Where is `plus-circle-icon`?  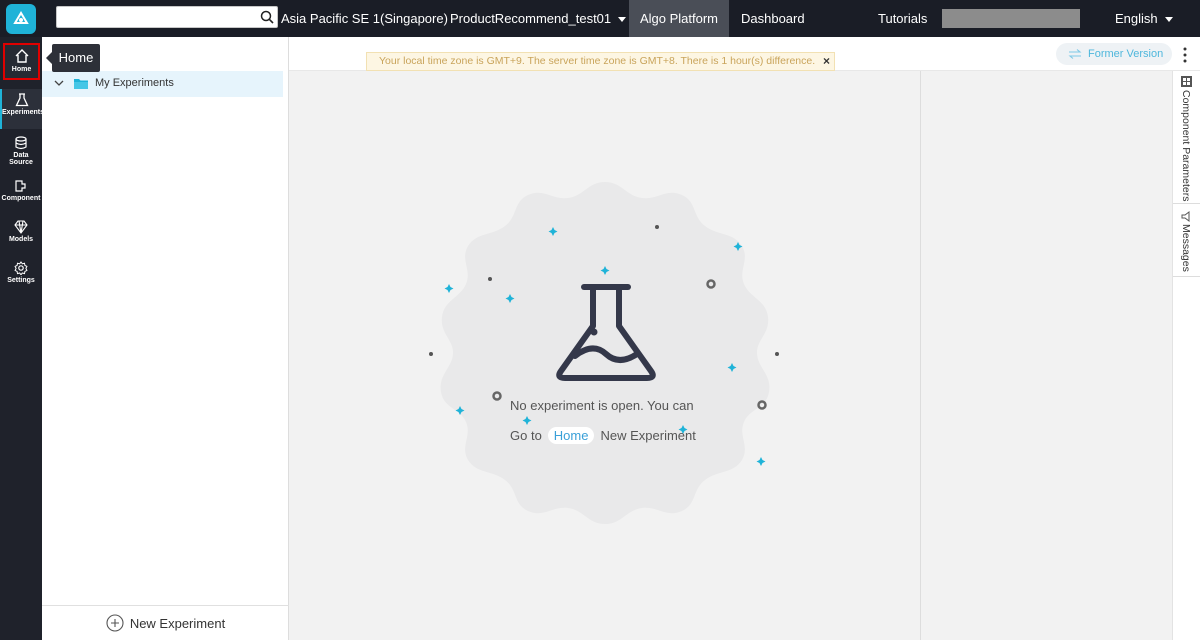 plus-circle-icon is located at coordinates (115, 623).